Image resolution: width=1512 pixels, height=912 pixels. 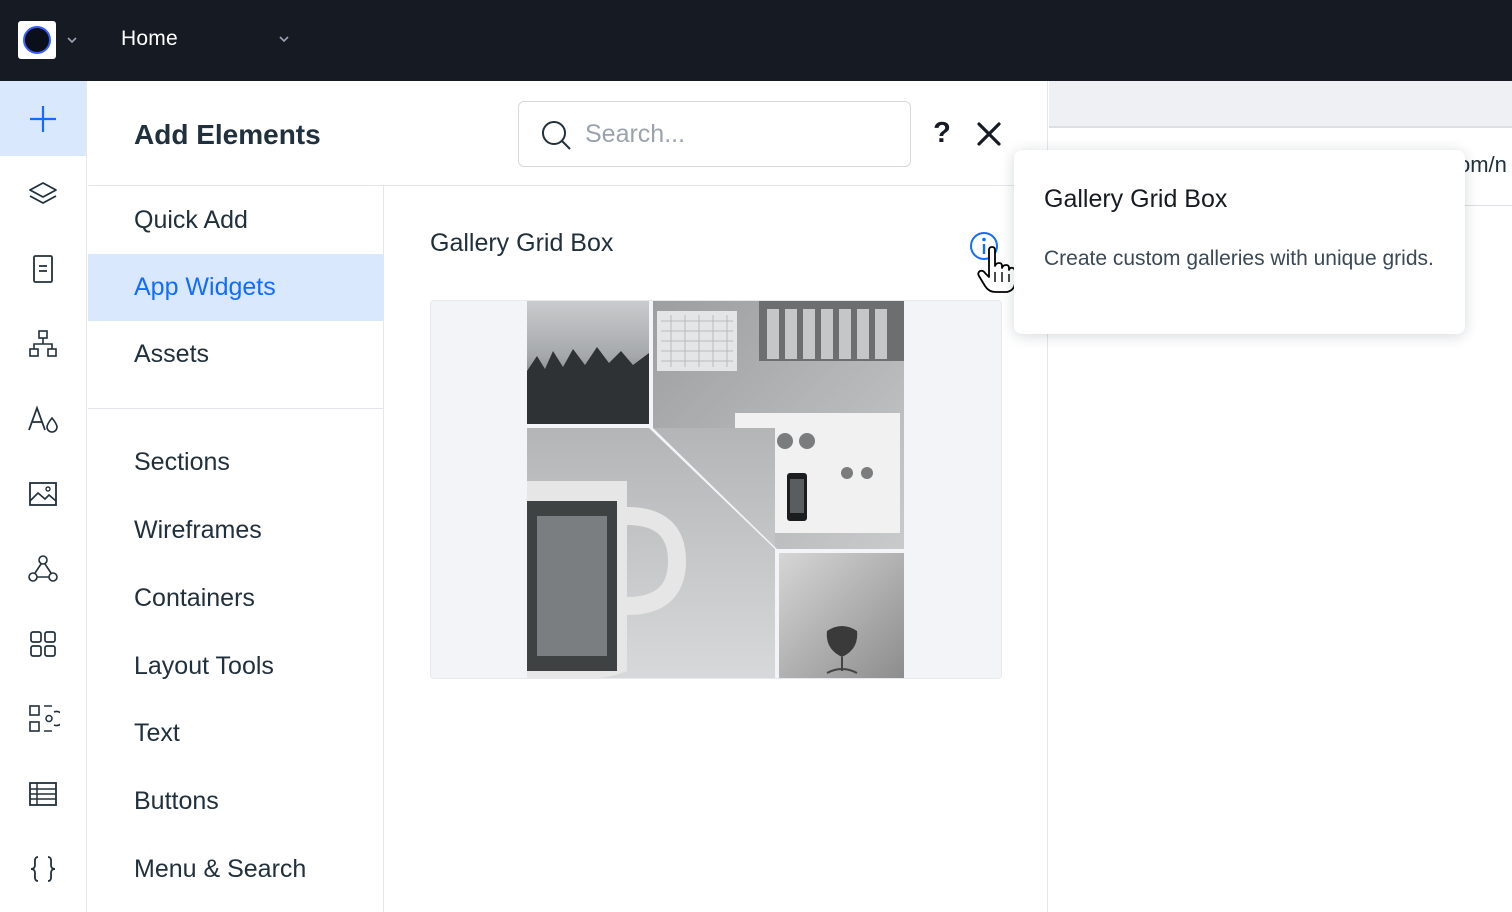 I want to click on apps-integrations-icon, so click(x=43, y=568).